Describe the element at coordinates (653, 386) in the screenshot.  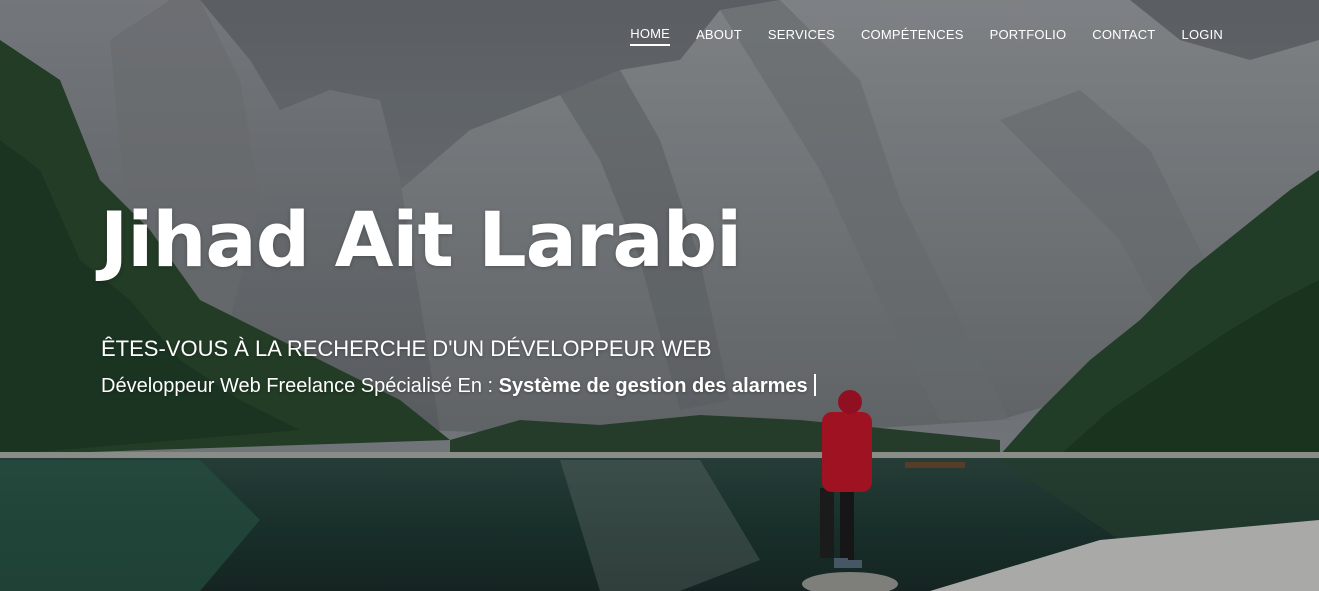
I see `hero-typed-text: Système de gestion des alarmes` at that location.